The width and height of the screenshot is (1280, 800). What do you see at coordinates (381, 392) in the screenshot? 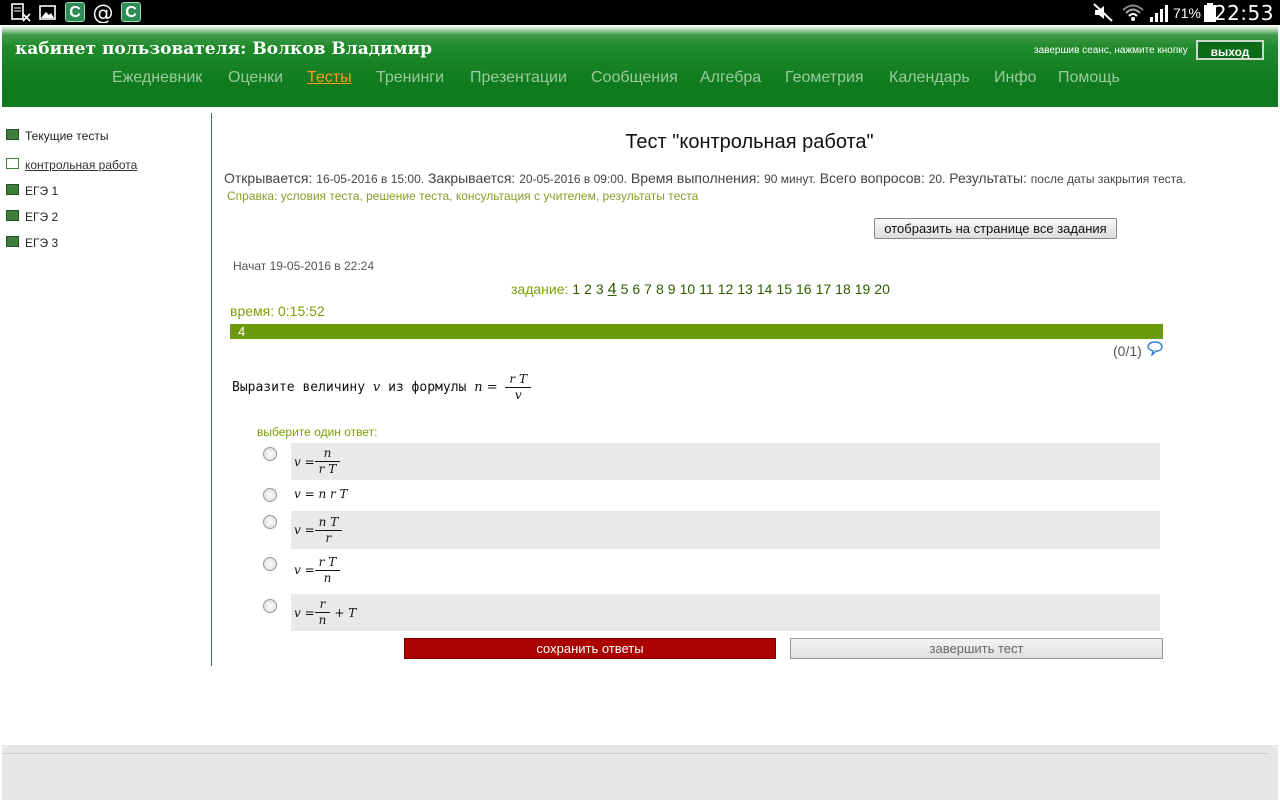
I see `question-text: Выразите величину v из формулы n = r T v` at bounding box center [381, 392].